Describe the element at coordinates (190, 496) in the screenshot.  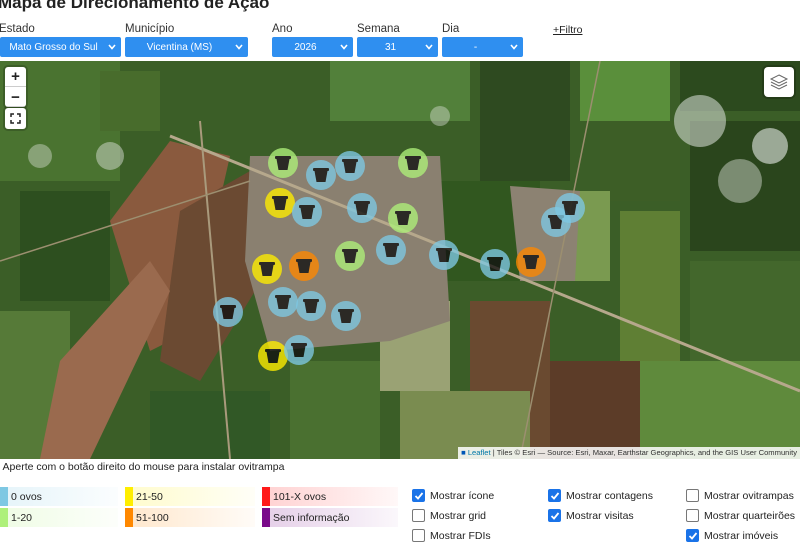
I see `legend-item: 21-50` at that location.